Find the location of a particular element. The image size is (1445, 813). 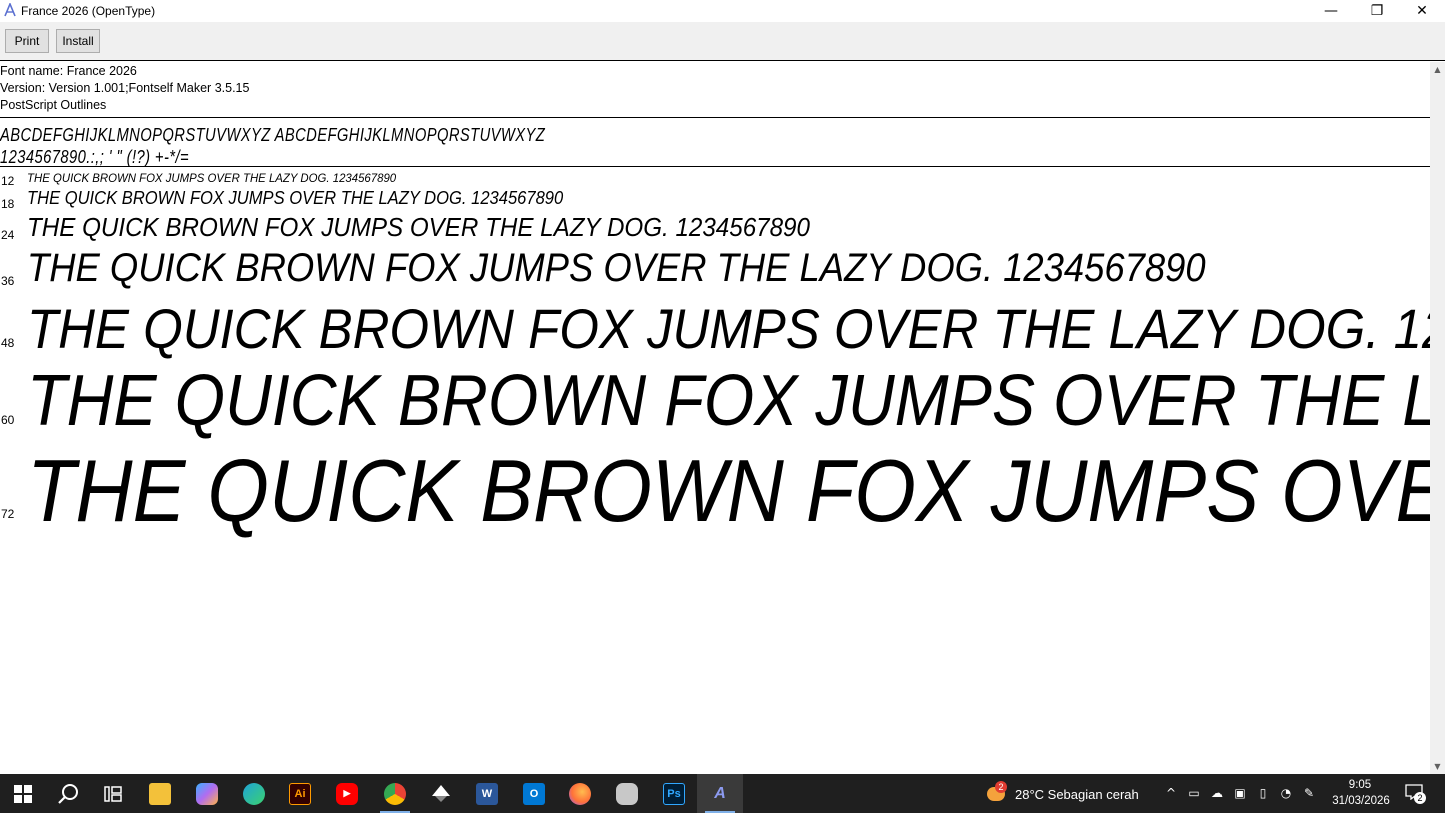

file-explorer-icon is located at coordinates (160, 793).